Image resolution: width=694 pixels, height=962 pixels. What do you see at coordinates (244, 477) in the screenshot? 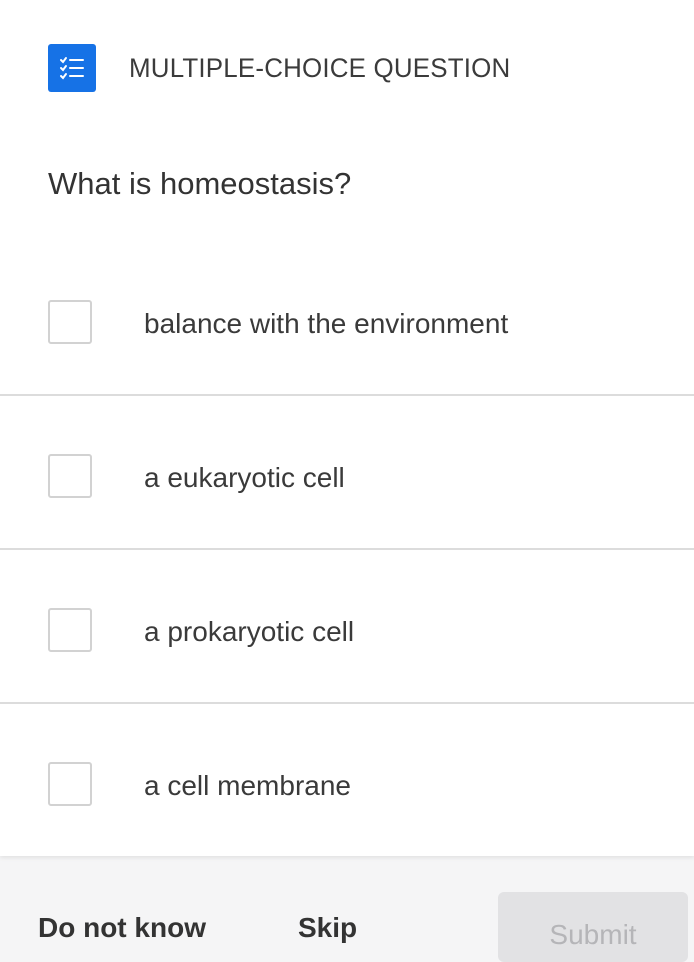
I see `option-label: a eukaryotic cell` at bounding box center [244, 477].